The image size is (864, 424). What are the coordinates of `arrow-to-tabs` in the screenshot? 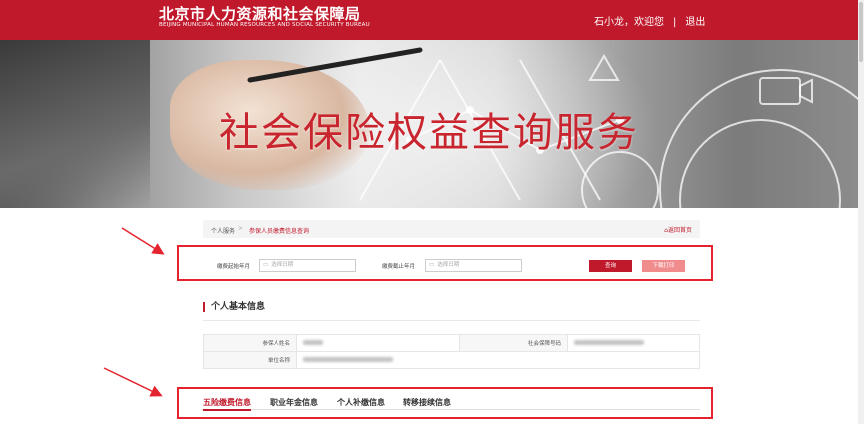 It's located at (133, 382).